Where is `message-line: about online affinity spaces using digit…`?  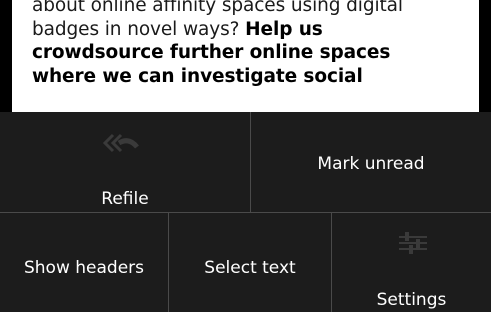
message-line: about online affinity spaces using digit… is located at coordinates (217, 8).